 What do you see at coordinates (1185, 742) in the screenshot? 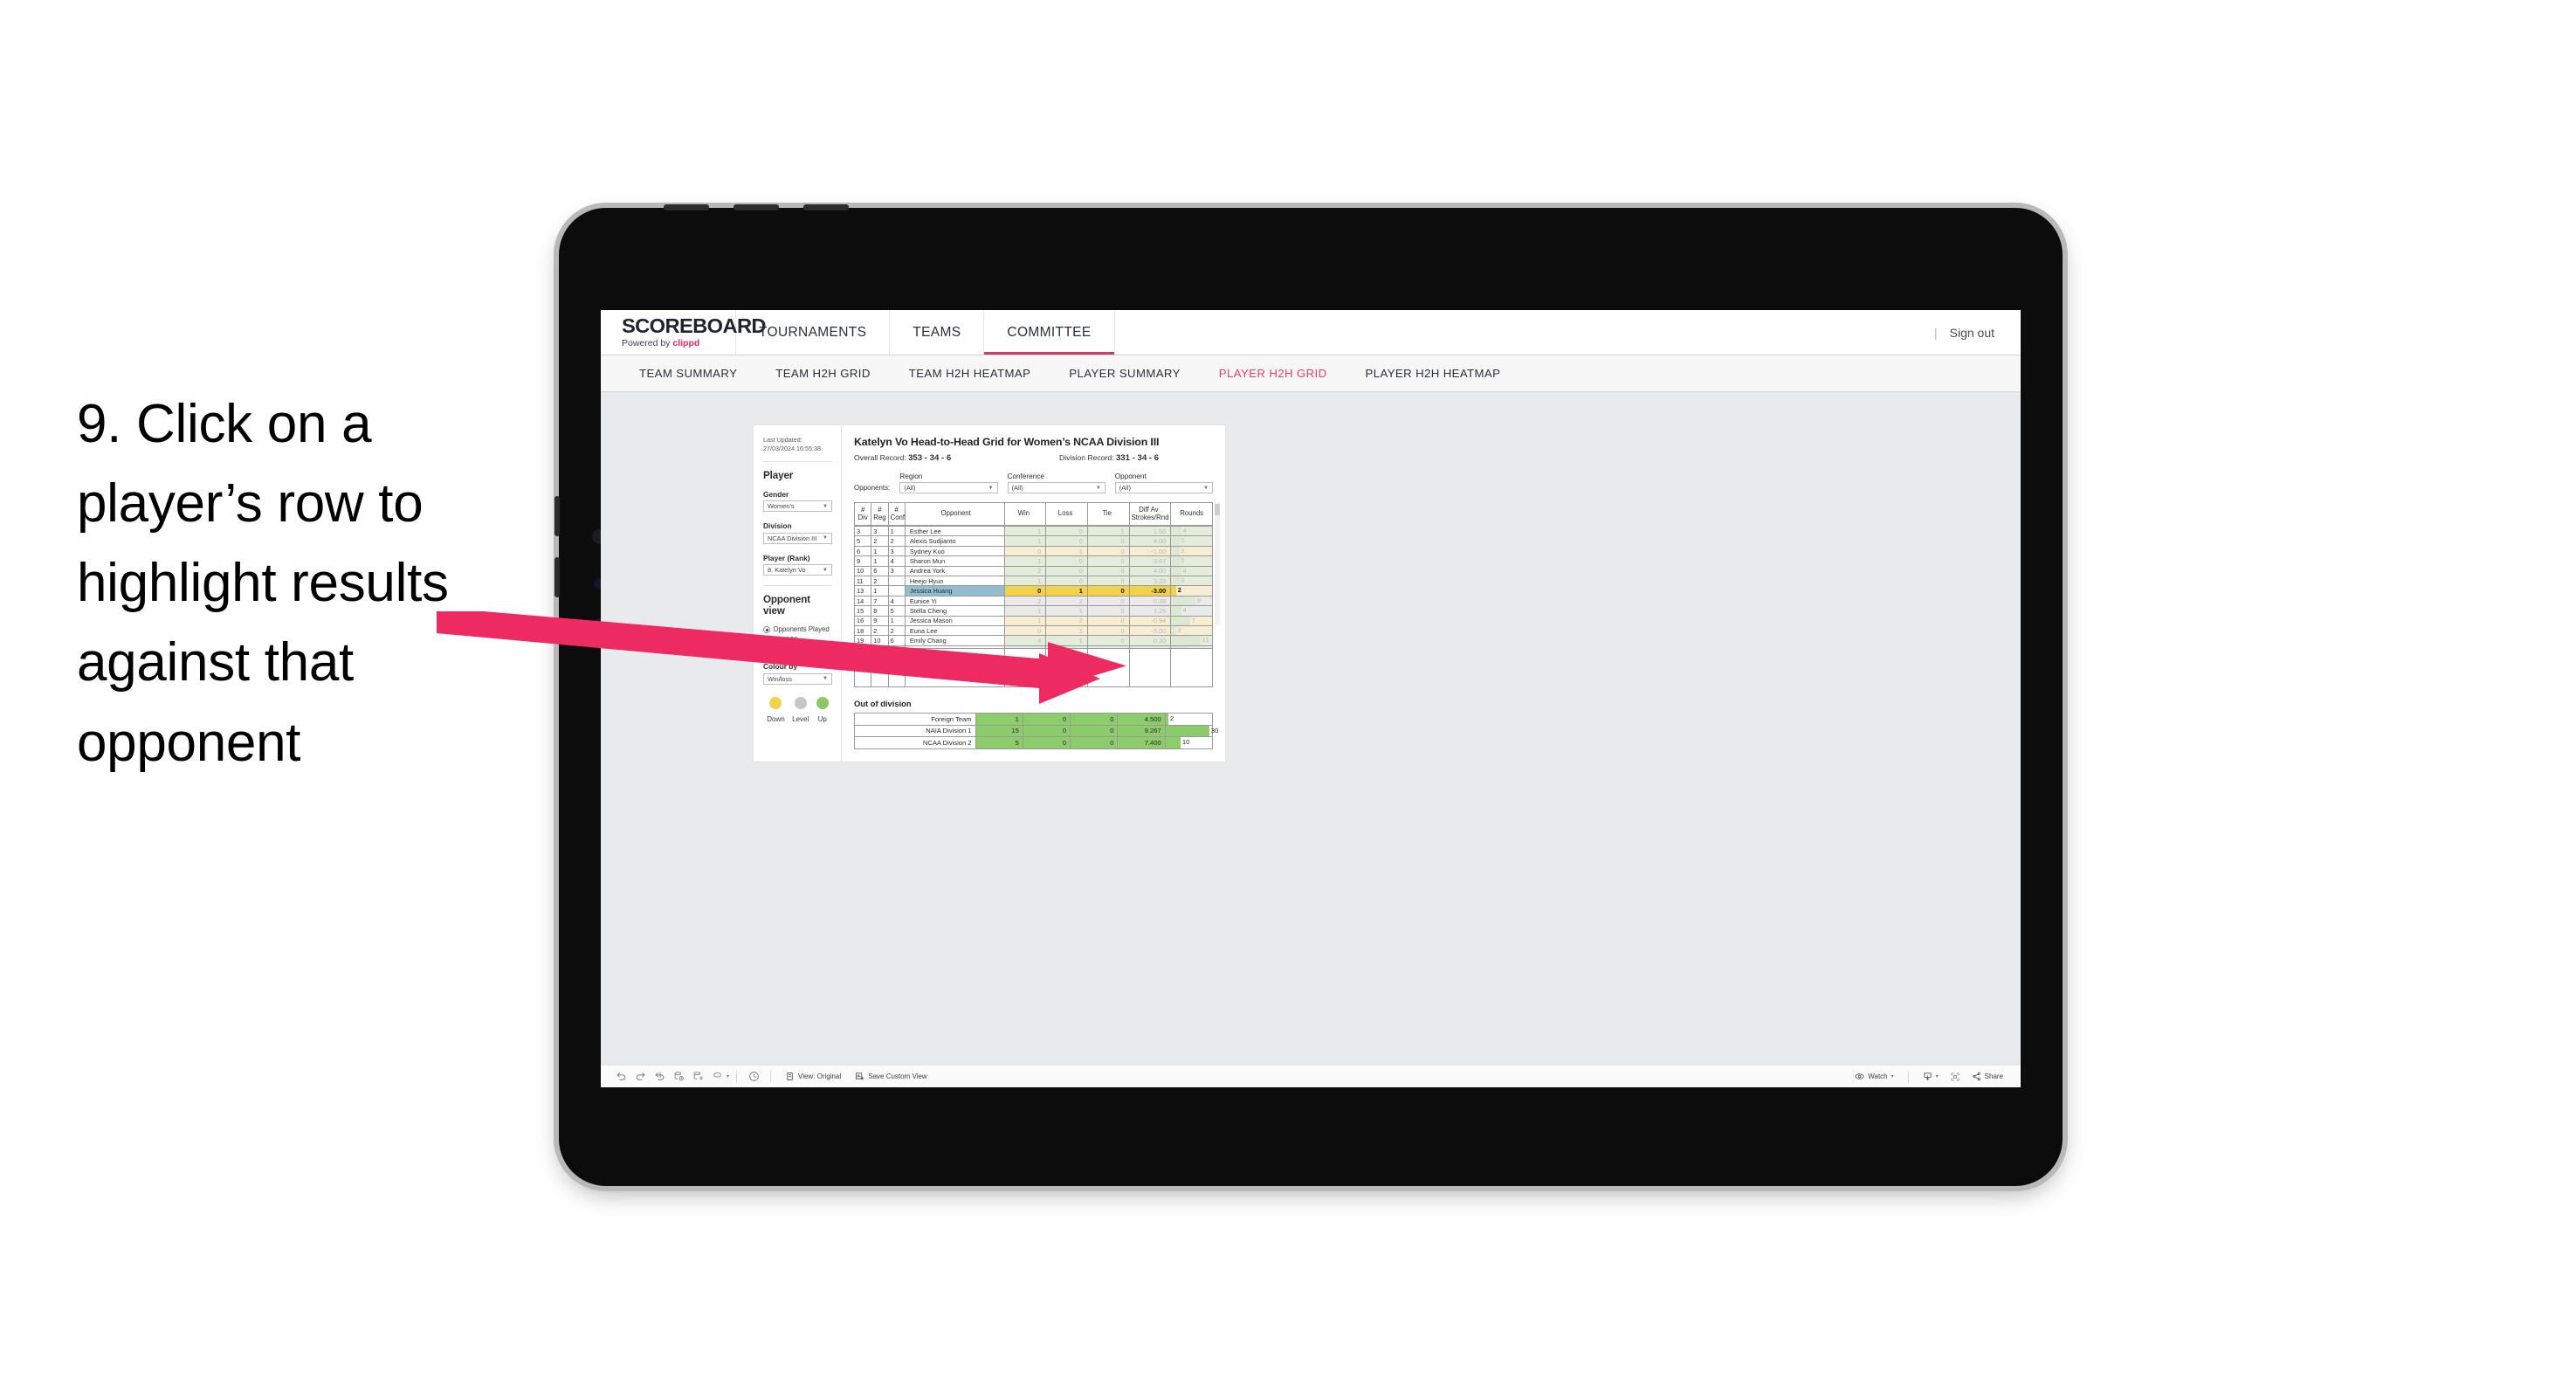
I see `ood-rounds-value: 10` at bounding box center [1185, 742].